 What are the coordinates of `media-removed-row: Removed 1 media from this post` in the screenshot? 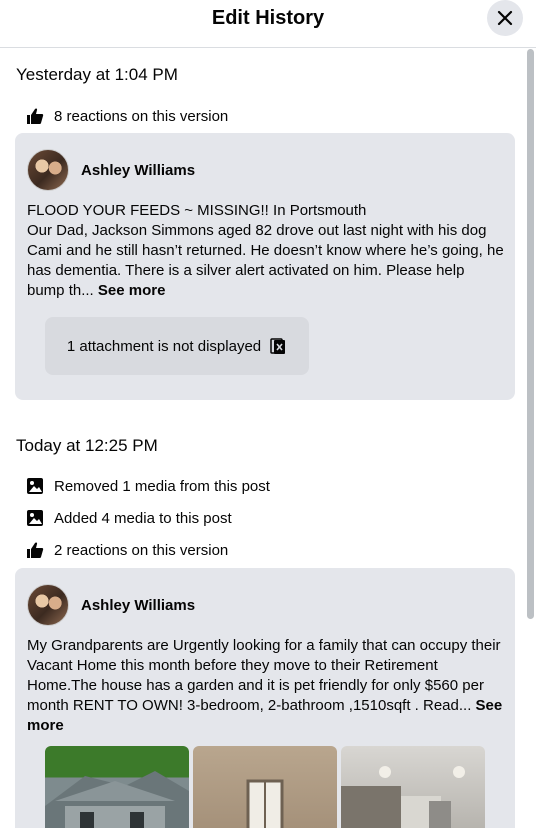 It's located at (148, 486).